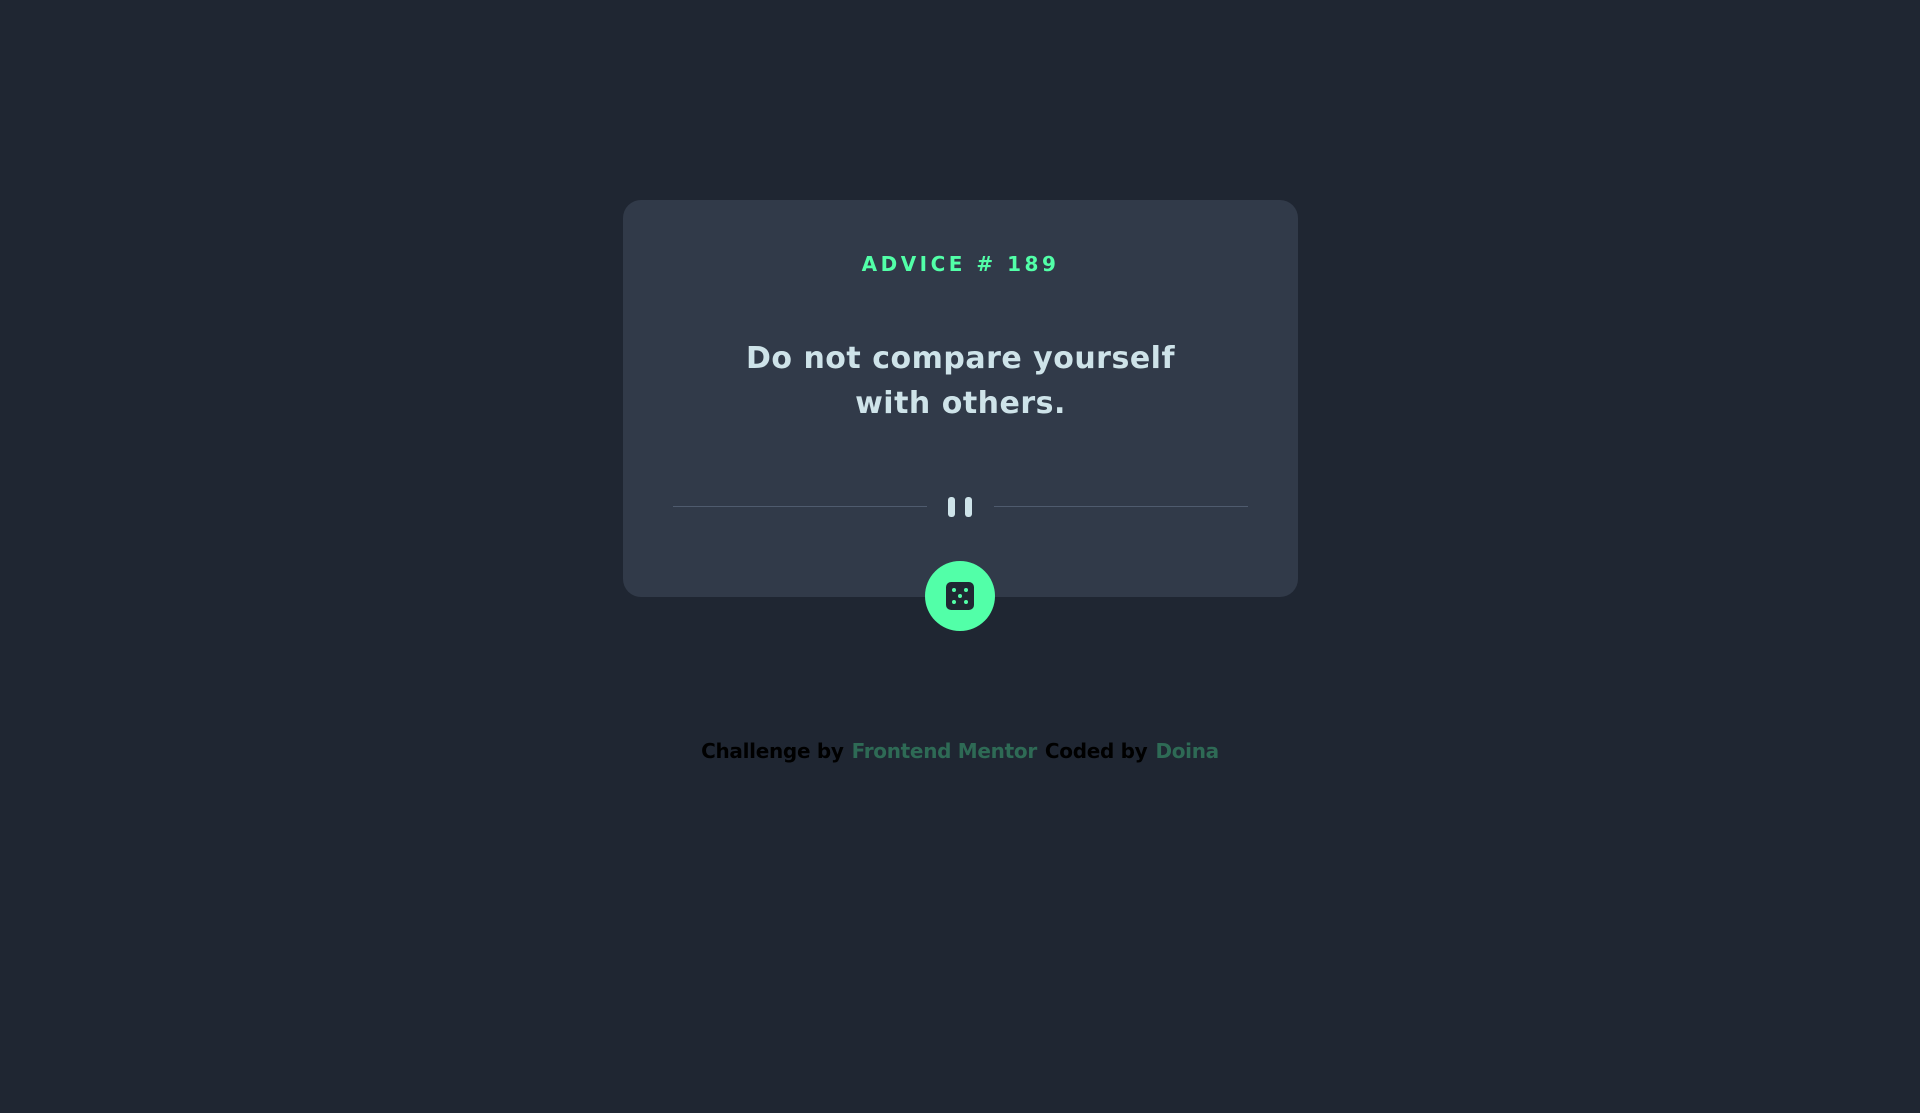 This screenshot has height=1113, width=1920. What do you see at coordinates (960, 381) in the screenshot?
I see `advice-quote: Do not compare yourself with others.` at bounding box center [960, 381].